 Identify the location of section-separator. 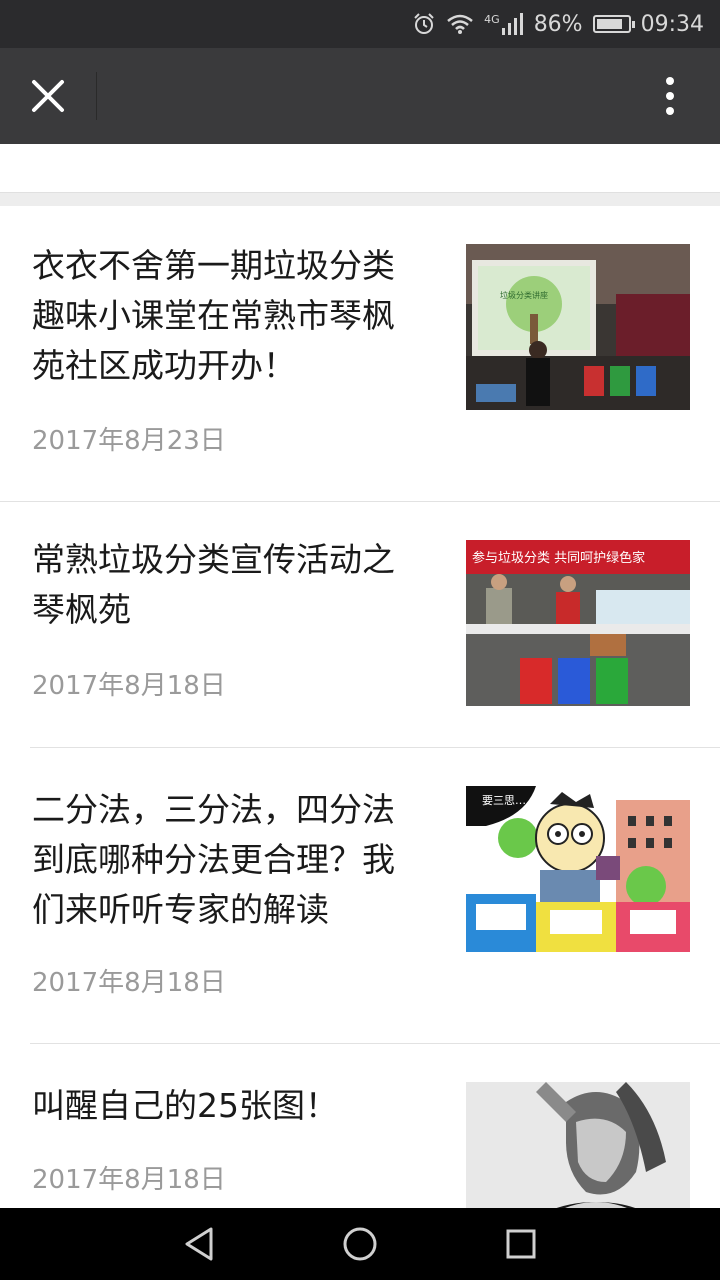
(360, 199).